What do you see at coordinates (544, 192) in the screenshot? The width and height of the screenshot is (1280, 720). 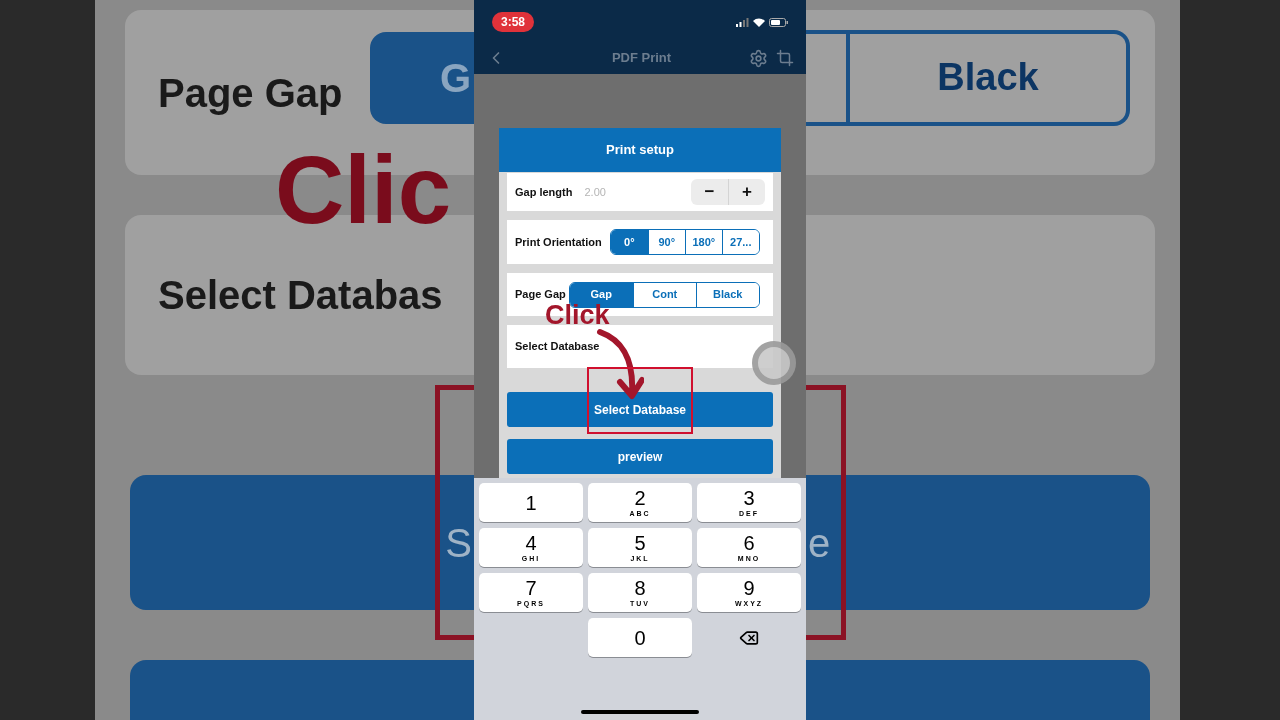 I see `row-label: Gap length` at bounding box center [544, 192].